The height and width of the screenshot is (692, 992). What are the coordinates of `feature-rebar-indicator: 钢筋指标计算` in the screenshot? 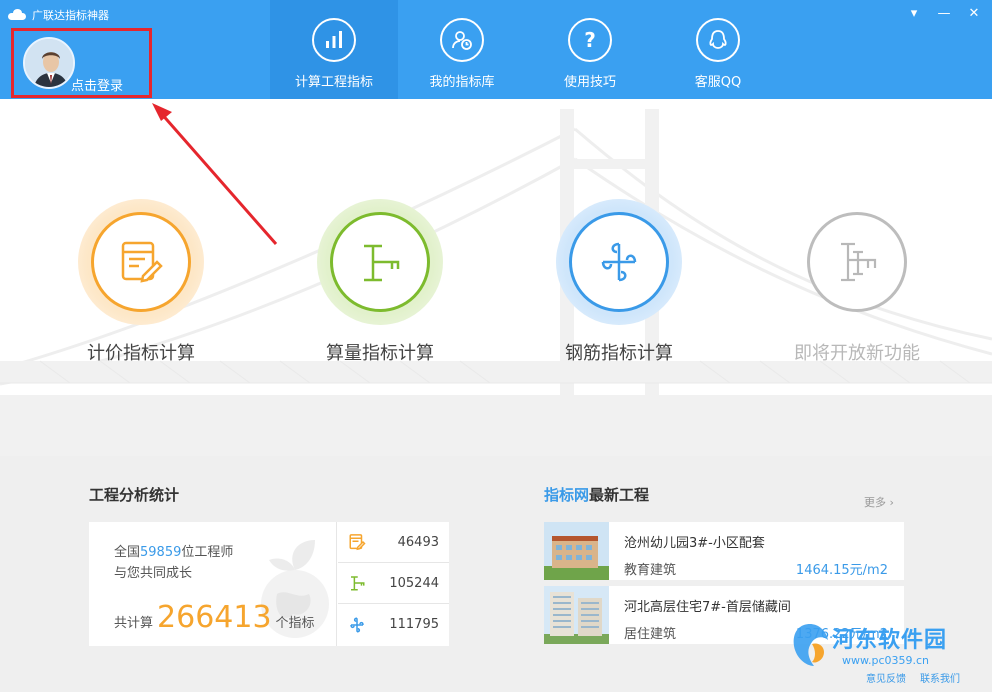 It's located at (619, 282).